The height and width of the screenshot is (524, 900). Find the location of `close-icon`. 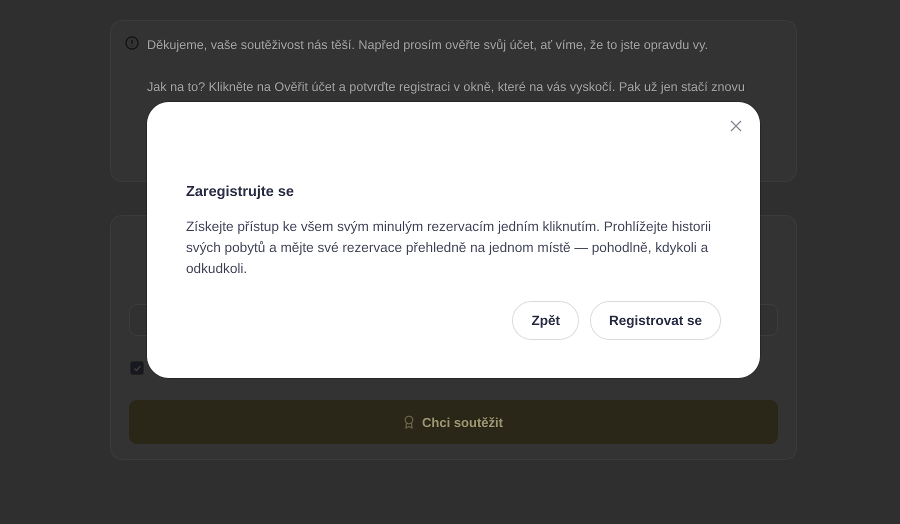

close-icon is located at coordinates (736, 126).